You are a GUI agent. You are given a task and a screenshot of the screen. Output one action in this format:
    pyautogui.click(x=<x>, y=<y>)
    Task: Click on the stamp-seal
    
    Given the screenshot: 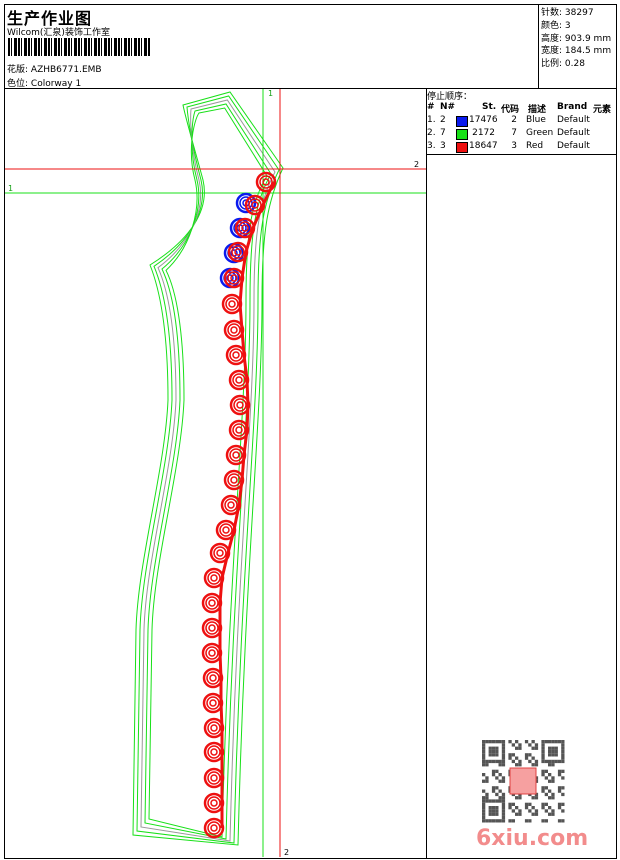 What is the action you would take?
    pyautogui.click(x=523, y=781)
    